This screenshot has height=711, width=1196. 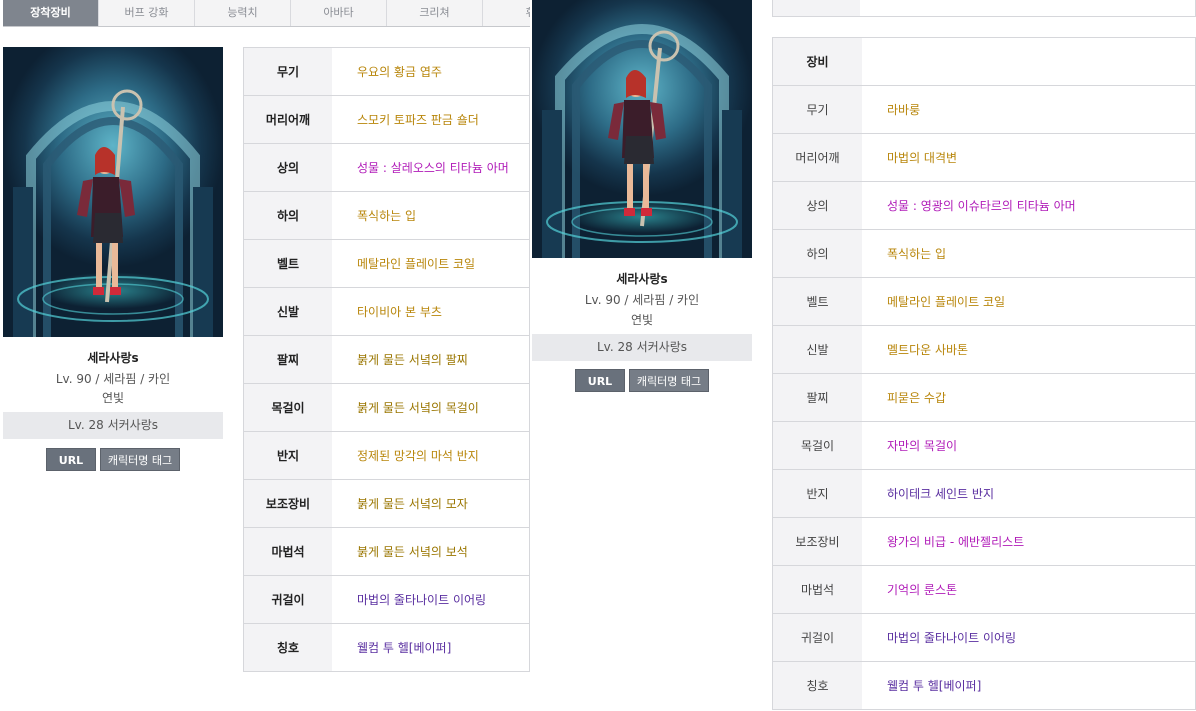 I want to click on equipment-row: 상의 성물 : 살레오스의 티타늄 아머, so click(x=386, y=168).